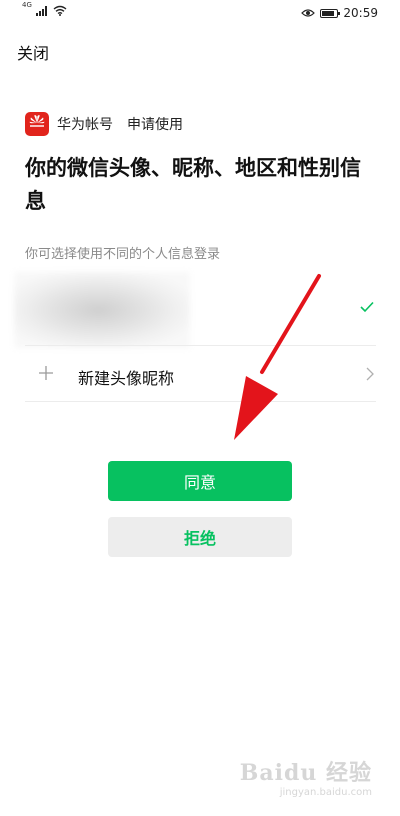 The image size is (400, 816). What do you see at coordinates (370, 374) in the screenshot?
I see `chevron-right-icon` at bounding box center [370, 374].